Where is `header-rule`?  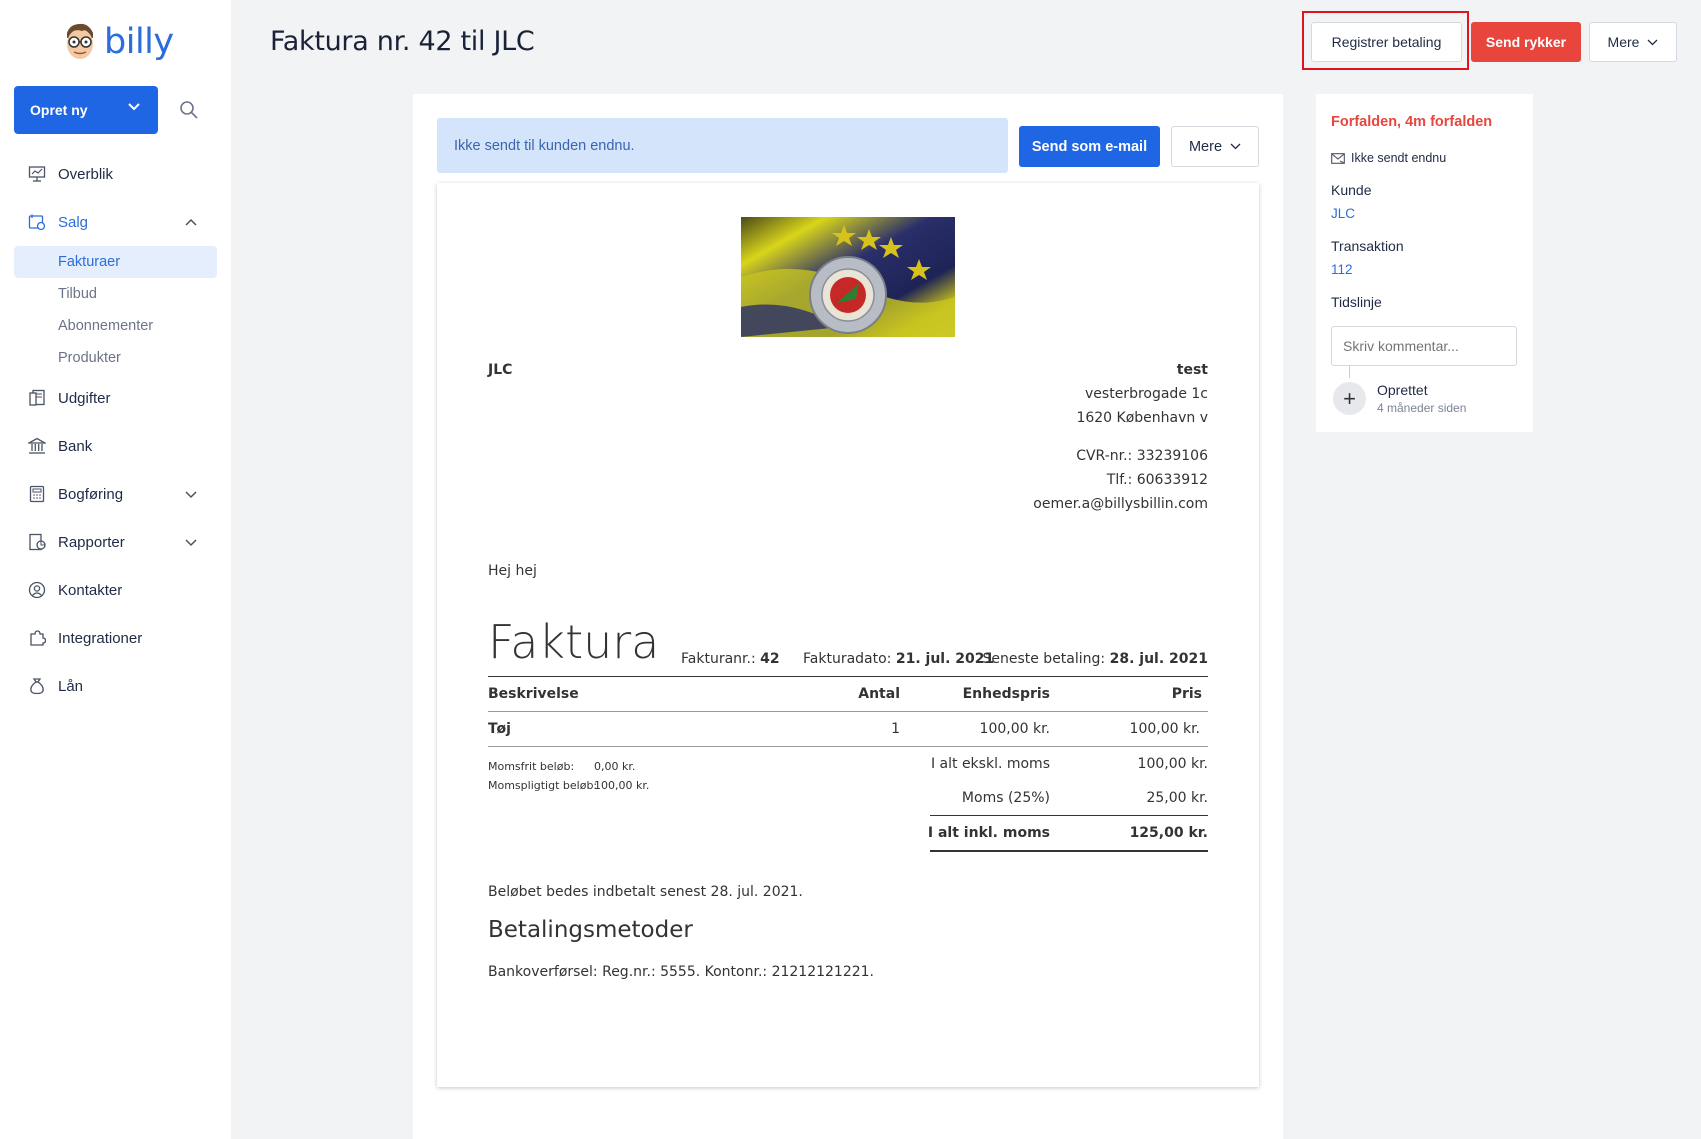
header-rule is located at coordinates (848, 711).